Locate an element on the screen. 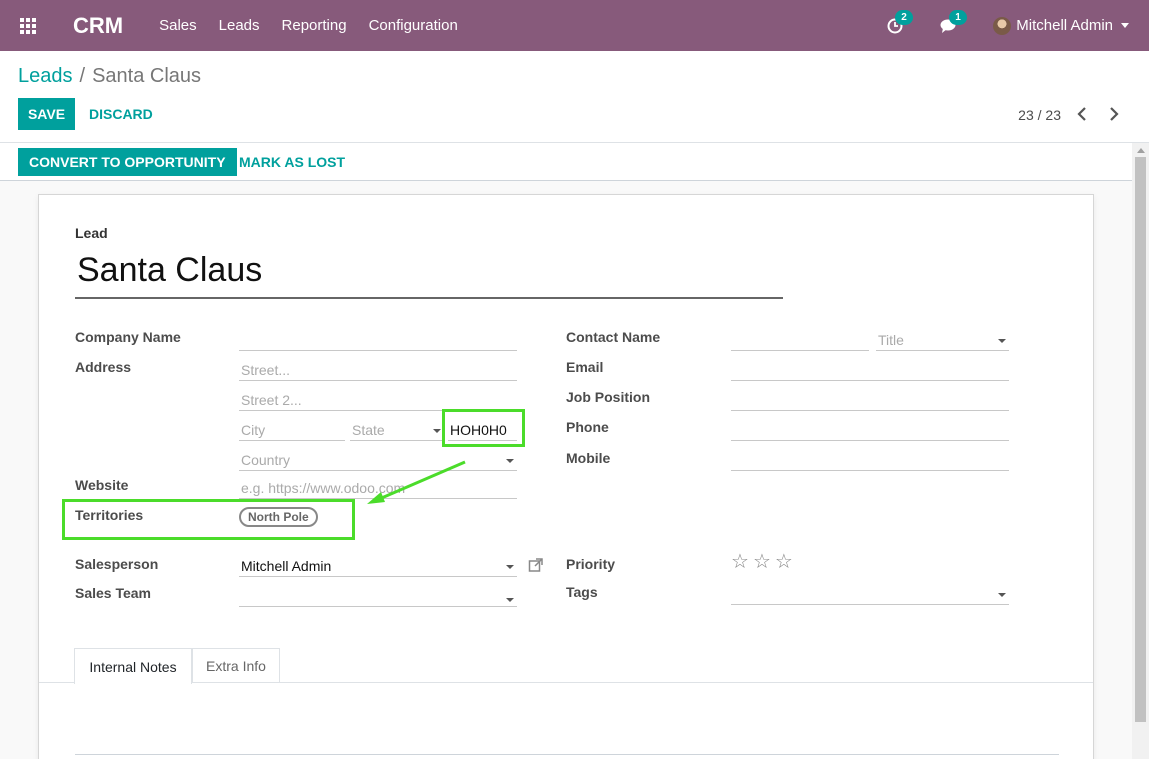 The image size is (1149, 759). mark-as-lost-button: MARK AS LOST is located at coordinates (292, 162).